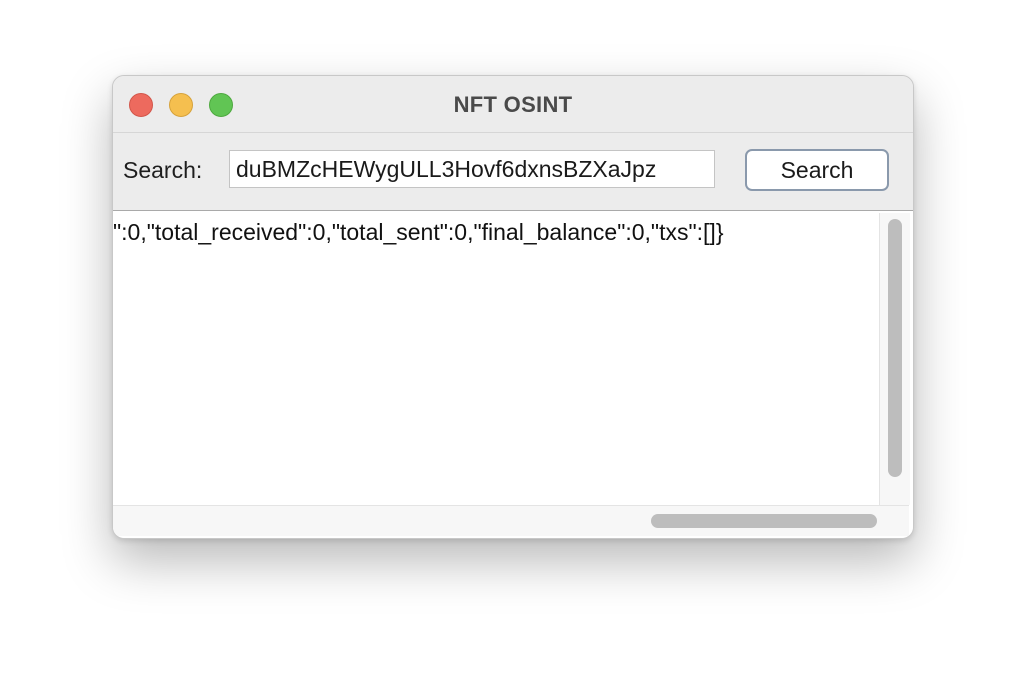 The height and width of the screenshot is (686, 1024). What do you see at coordinates (511, 520) in the screenshot?
I see `horizontal-scrollbar` at bounding box center [511, 520].